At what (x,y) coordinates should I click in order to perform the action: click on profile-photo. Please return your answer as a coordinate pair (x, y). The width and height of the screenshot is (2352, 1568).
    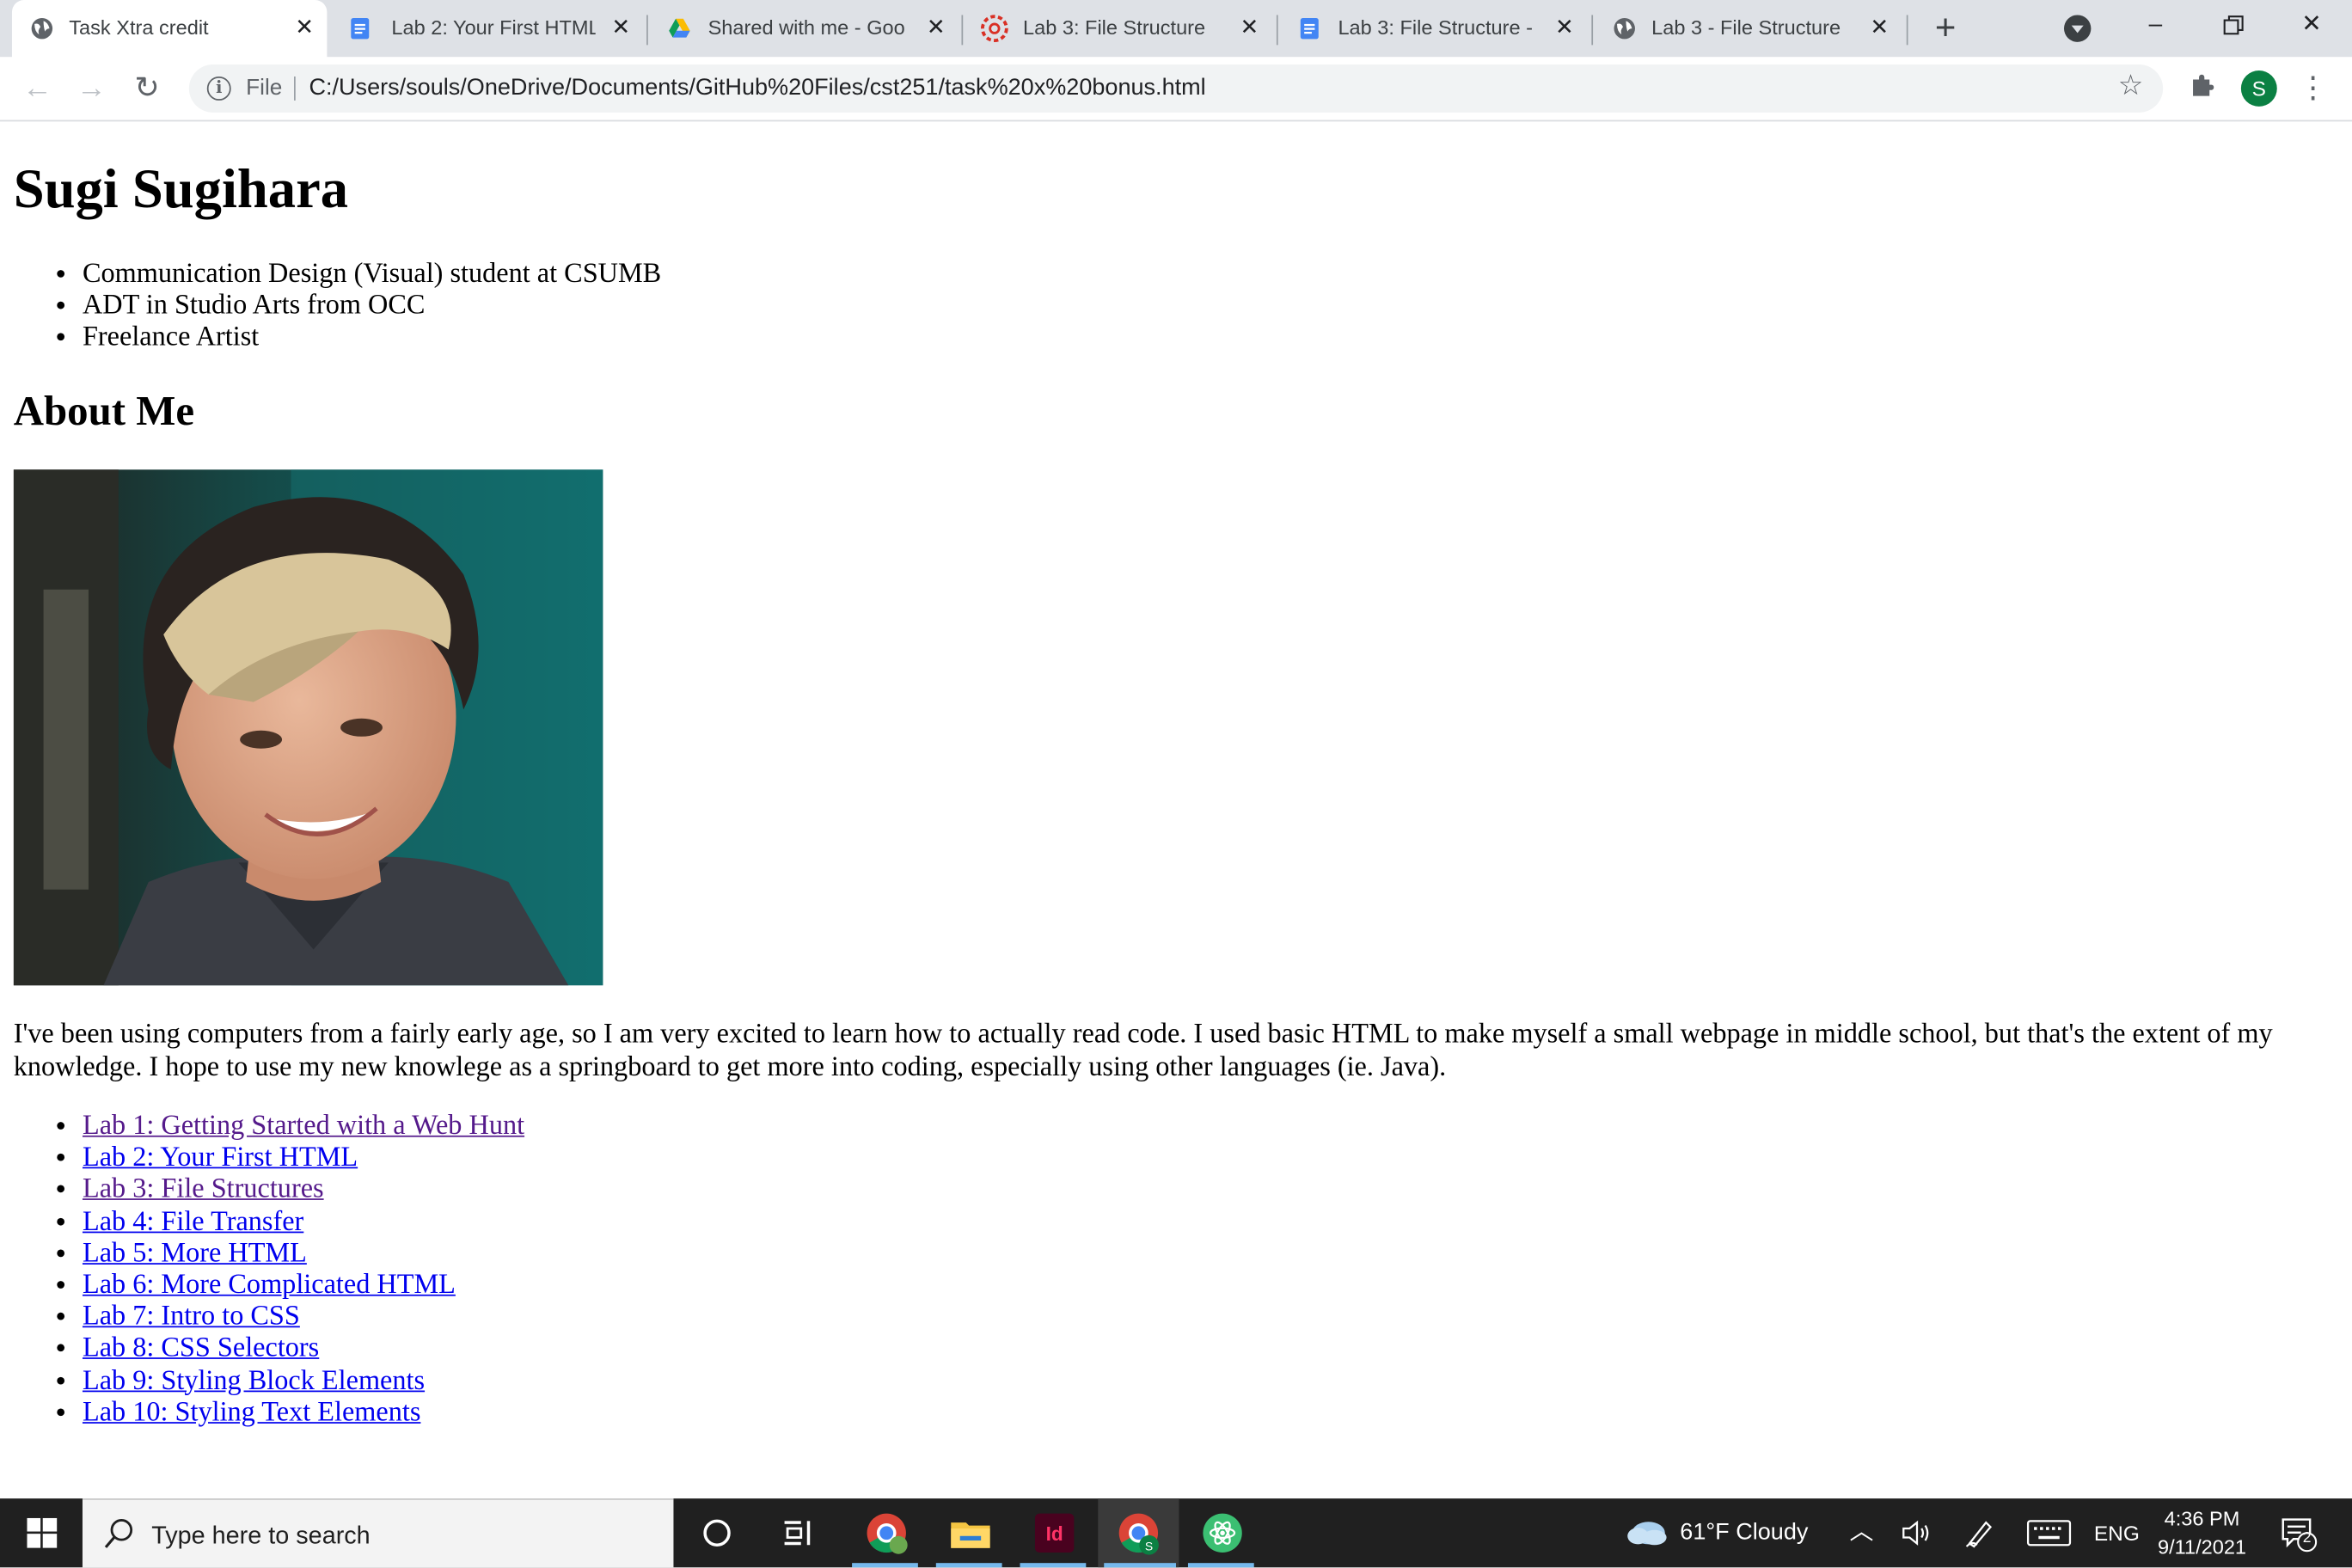
    Looking at the image, I should click on (308, 727).